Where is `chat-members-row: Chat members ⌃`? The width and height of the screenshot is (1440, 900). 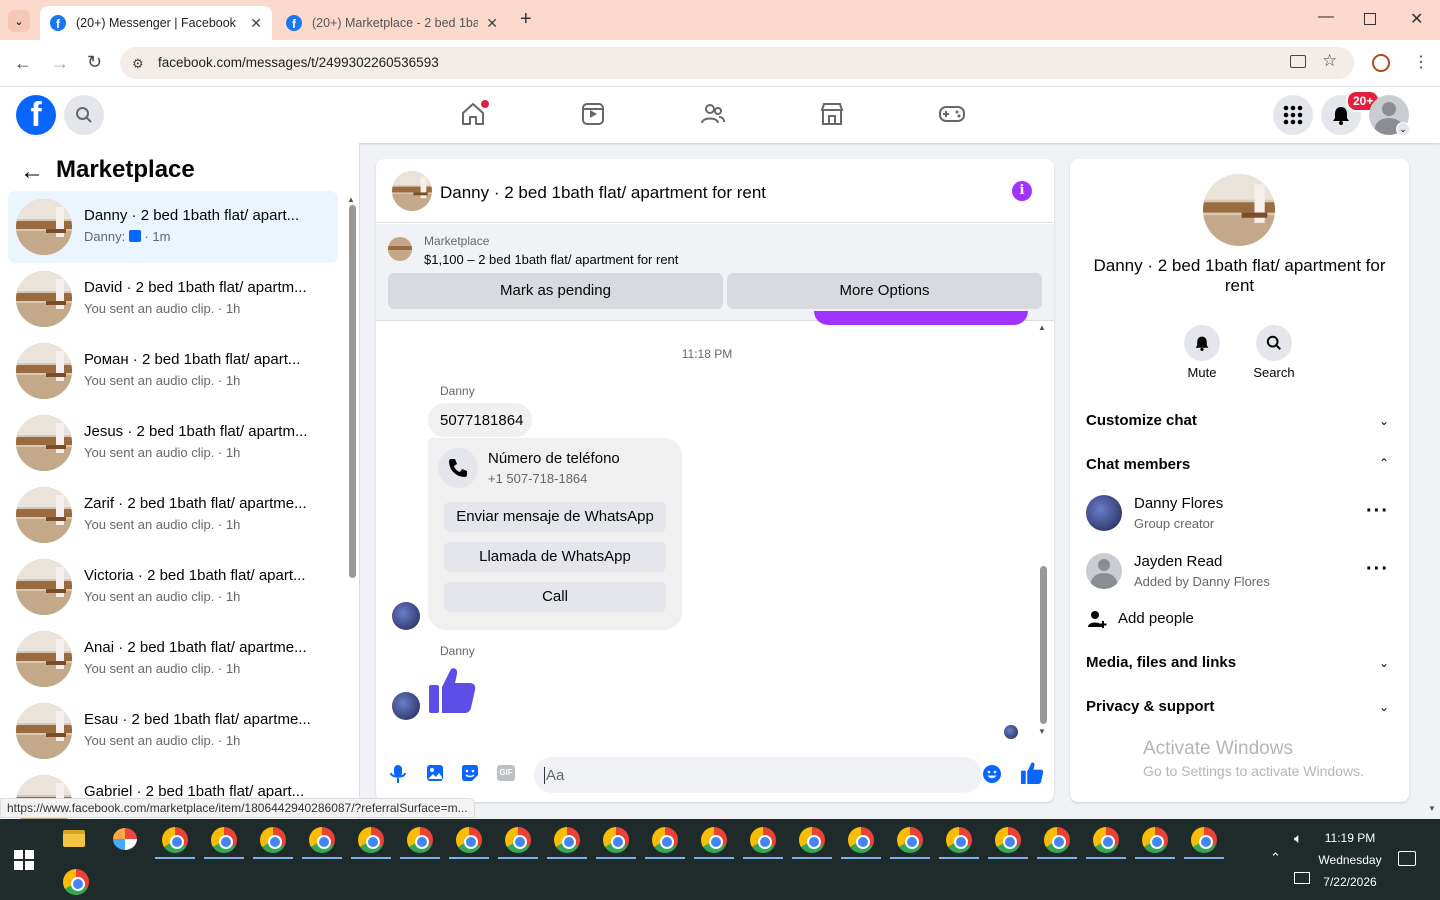 chat-members-row: Chat members ⌃ is located at coordinates (1239, 465).